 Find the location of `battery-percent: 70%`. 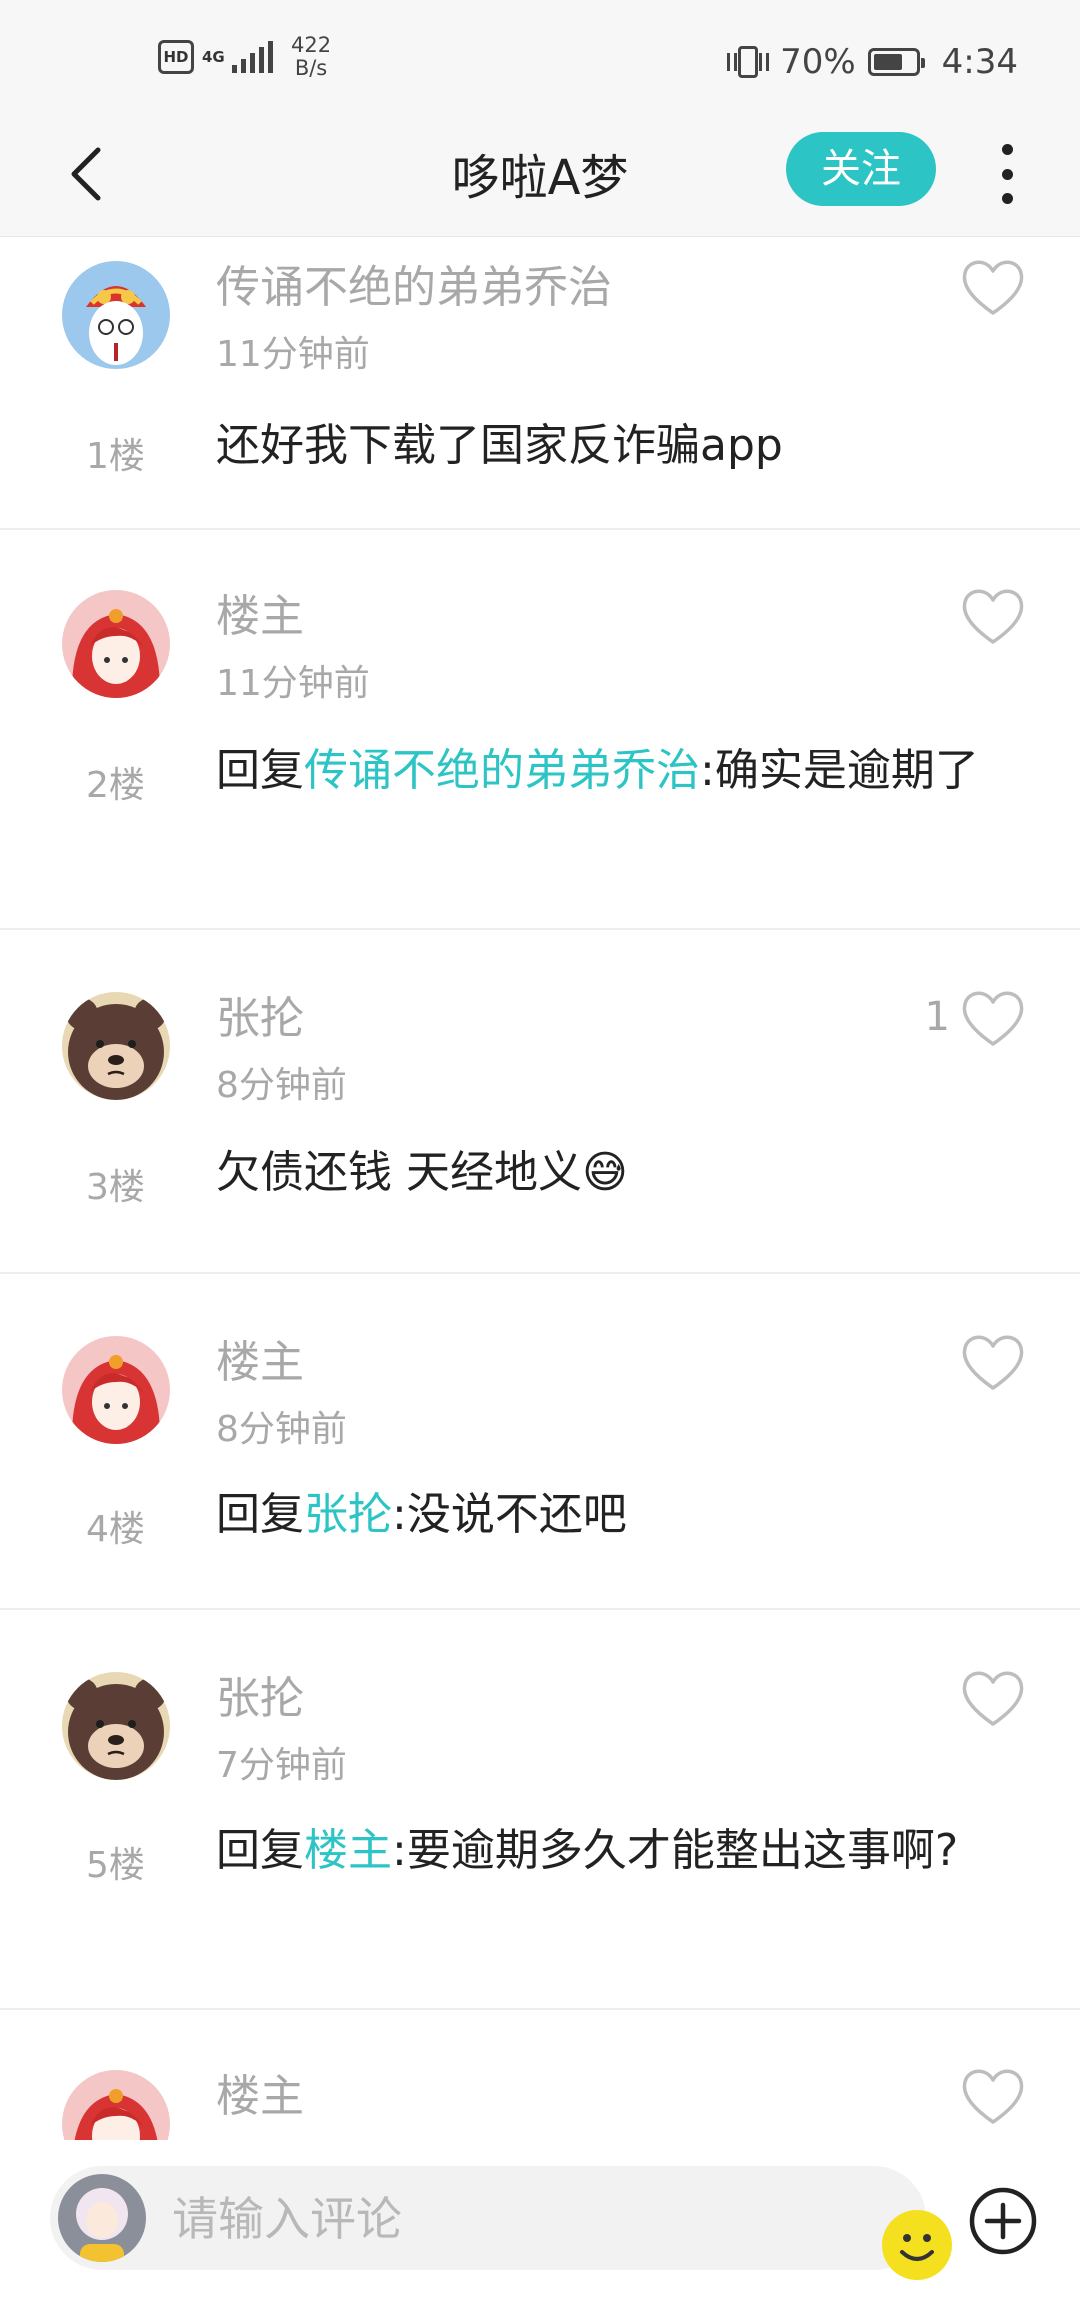

battery-percent: 70% is located at coordinates (818, 62).